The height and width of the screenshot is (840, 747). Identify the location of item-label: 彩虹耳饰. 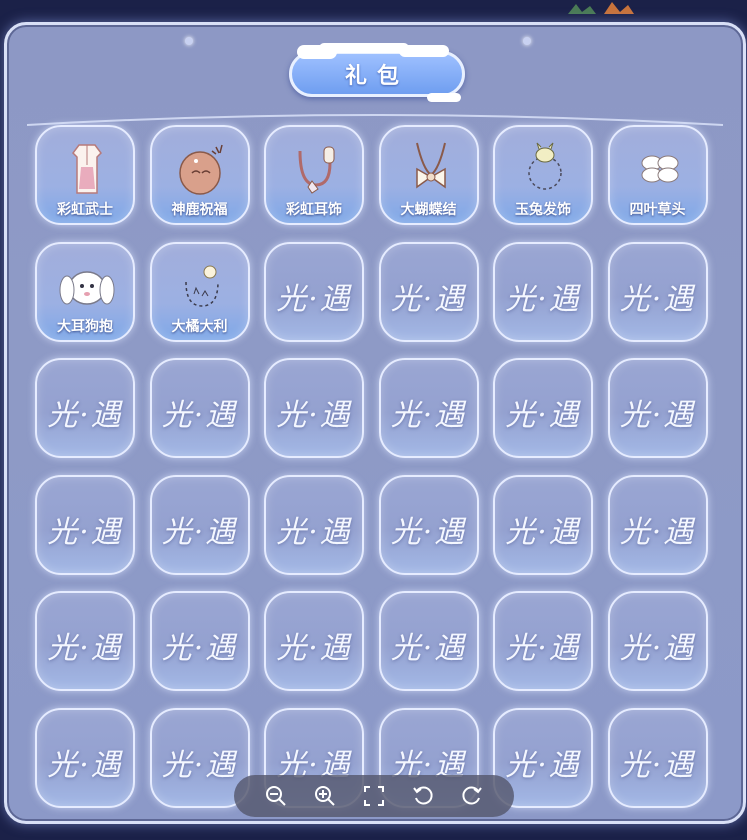
(314, 210).